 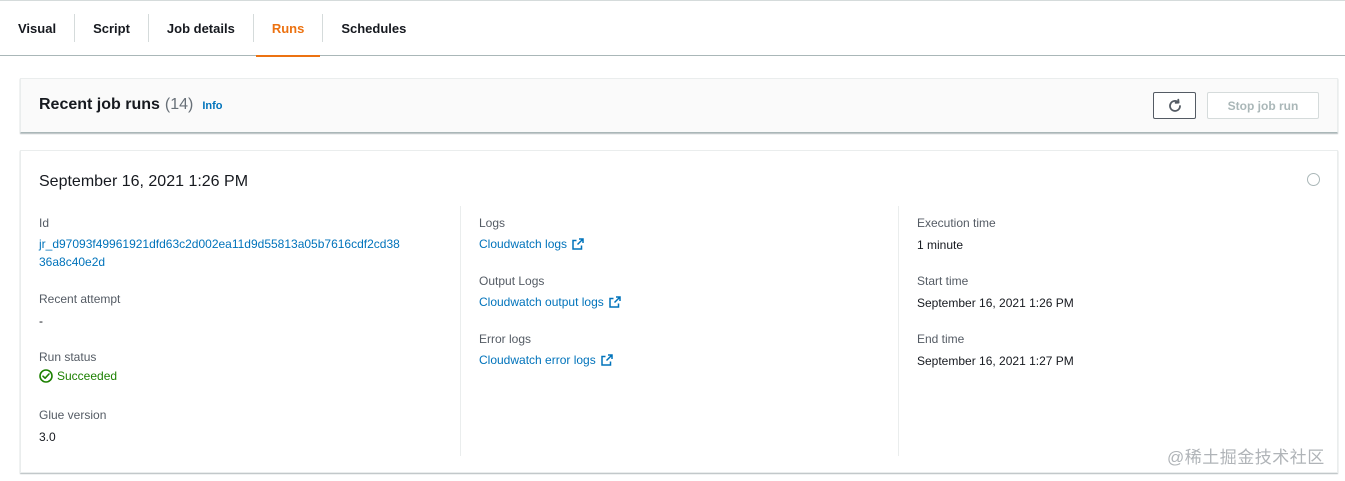 I want to click on watermark: @稀土掘金技术社区, so click(x=1246, y=457).